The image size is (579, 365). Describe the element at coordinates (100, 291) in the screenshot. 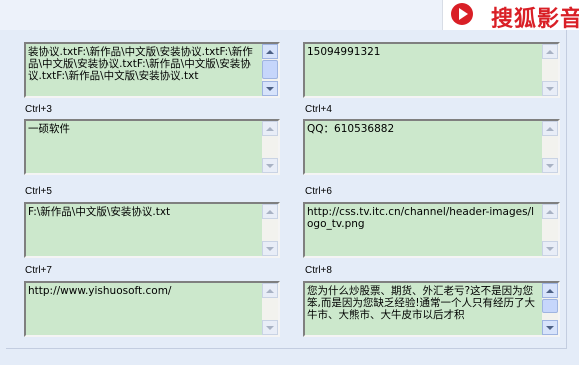

I see `clipboard-field-7-text: http://www.yishuosoft.com/` at that location.